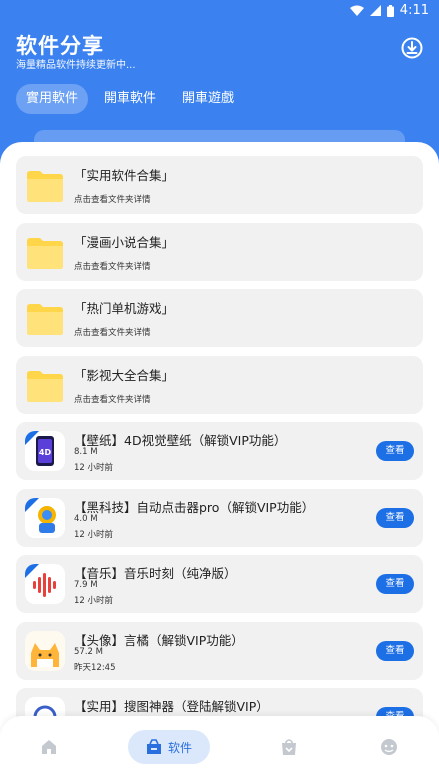 The height and width of the screenshot is (780, 439). I want to click on folder-title: 「实用软件合集」, so click(124, 175).